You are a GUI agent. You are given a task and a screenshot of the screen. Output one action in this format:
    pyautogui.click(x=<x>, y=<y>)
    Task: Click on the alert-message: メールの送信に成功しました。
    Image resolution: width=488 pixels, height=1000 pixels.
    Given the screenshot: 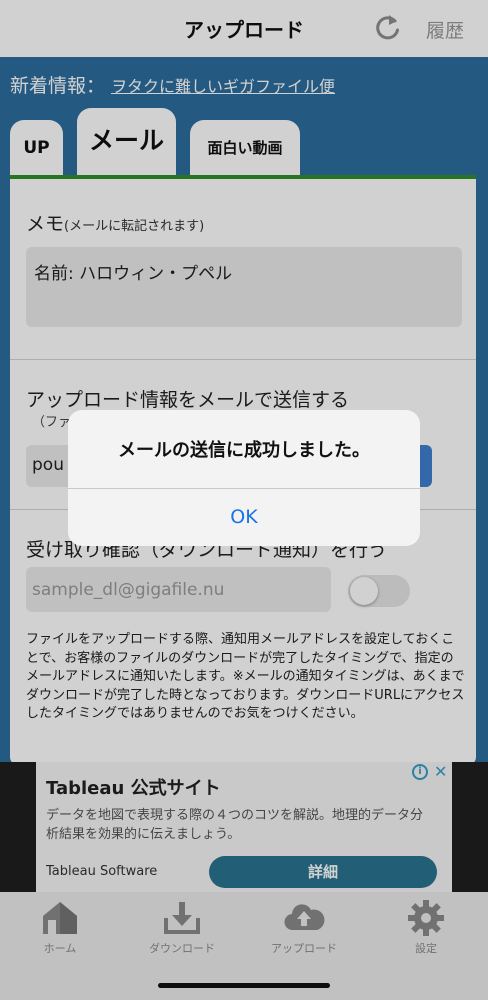 What is the action you would take?
    pyautogui.click(x=244, y=450)
    